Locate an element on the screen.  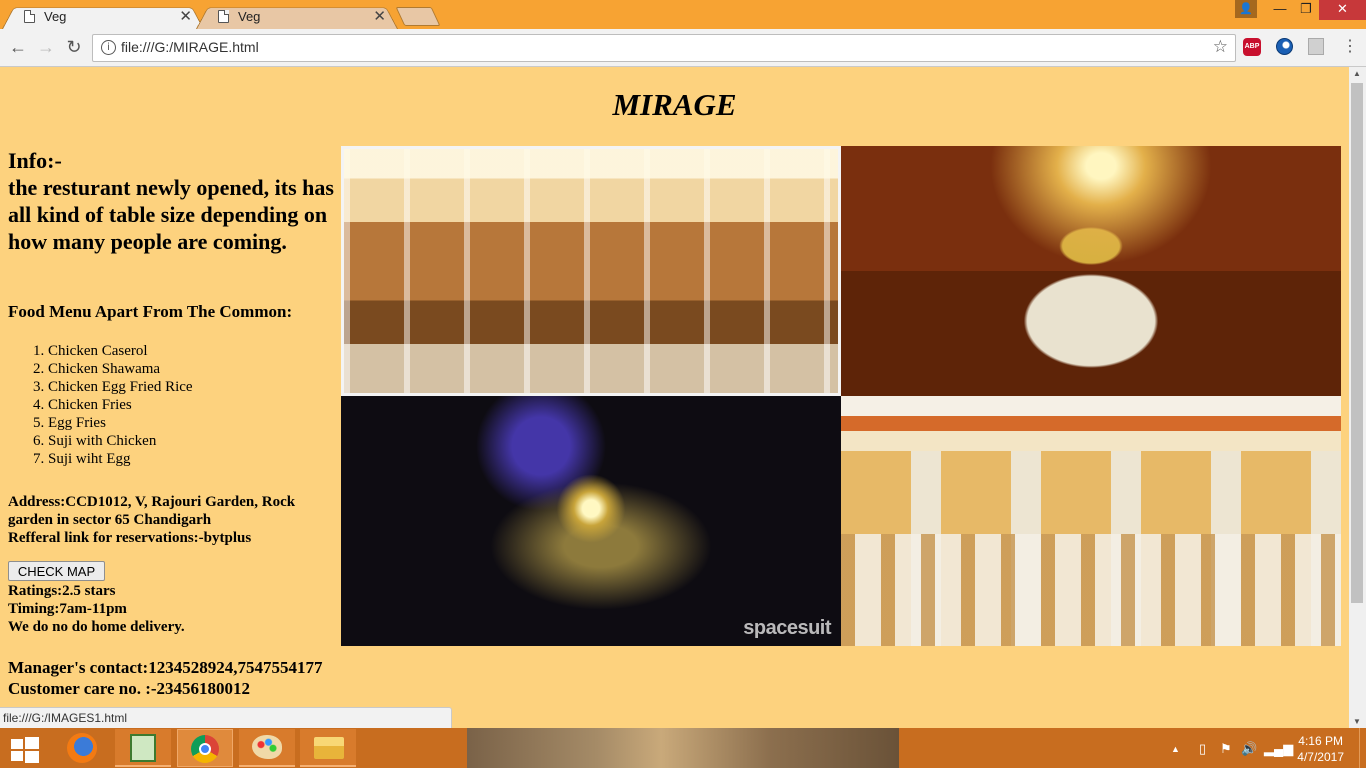
bookmark-star-icon: ☆ is located at coordinates (1220, 47).